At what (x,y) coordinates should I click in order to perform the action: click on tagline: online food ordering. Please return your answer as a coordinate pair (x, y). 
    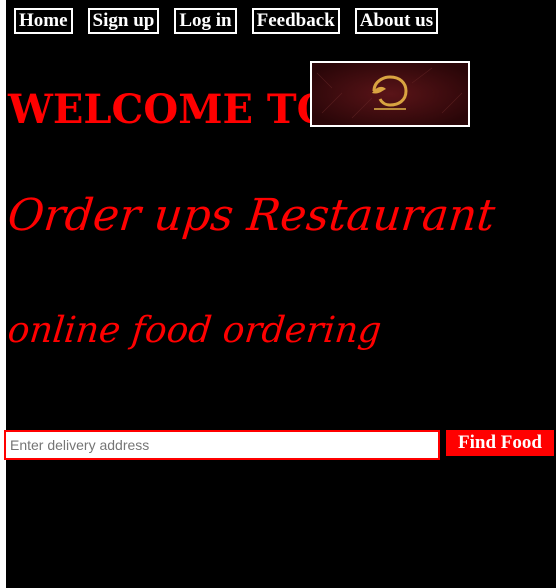
    Looking at the image, I should click on (194, 330).